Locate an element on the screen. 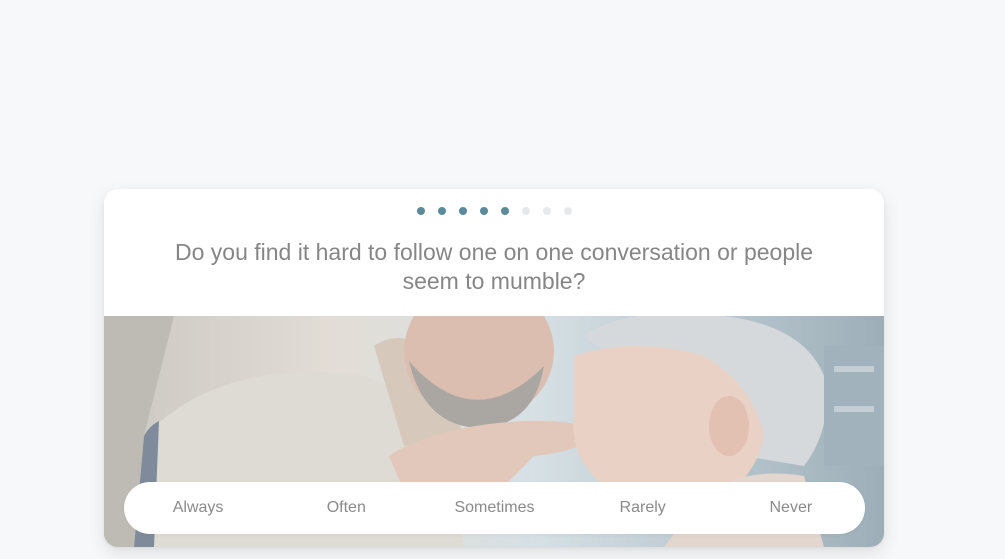  answer-sometimes-button: Sometimes is located at coordinates (494, 508).